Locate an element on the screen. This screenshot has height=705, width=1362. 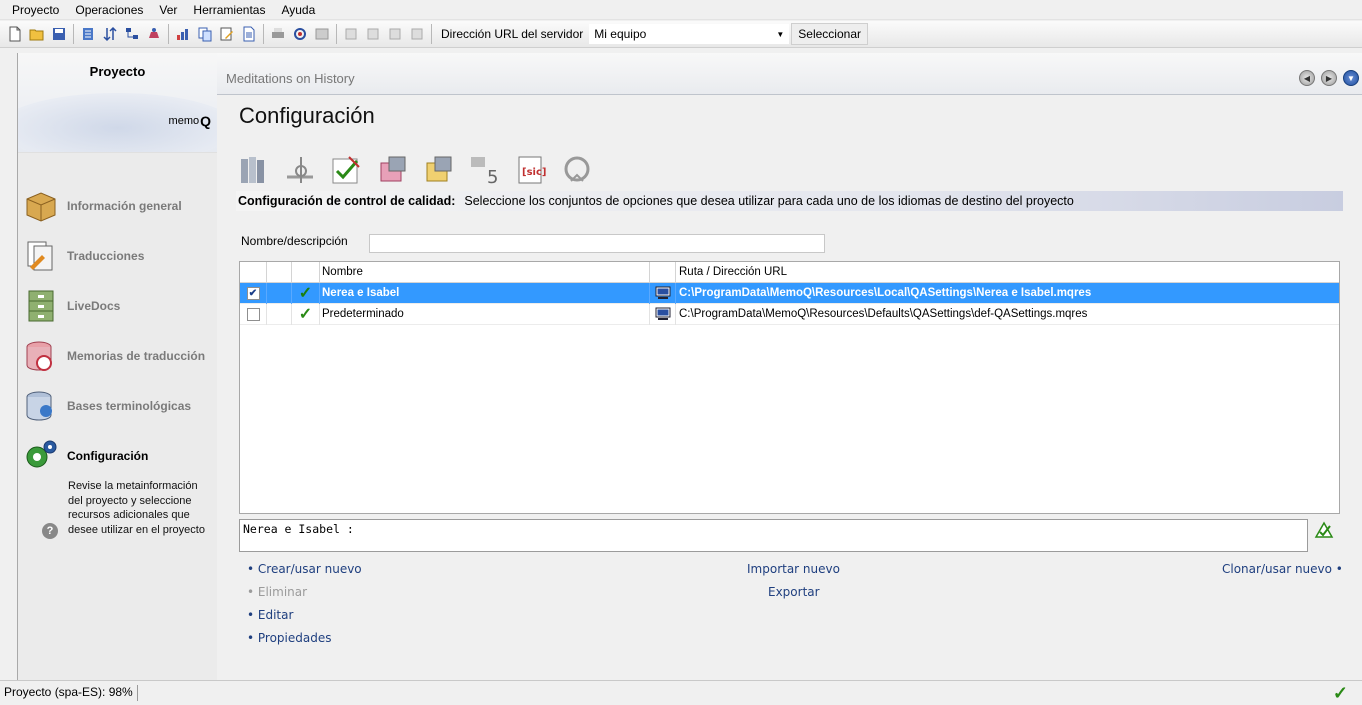
sidebar-item-traducciones: Traducciones is located at coordinates (119, 256).